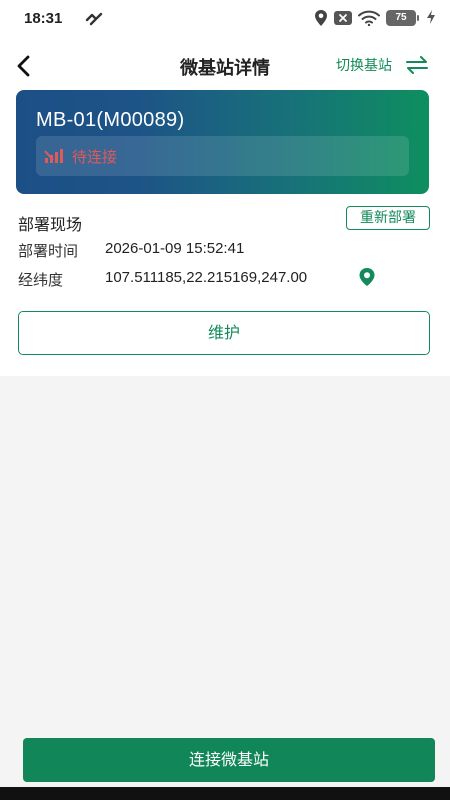  I want to click on dnd-status-icon, so click(343, 18).